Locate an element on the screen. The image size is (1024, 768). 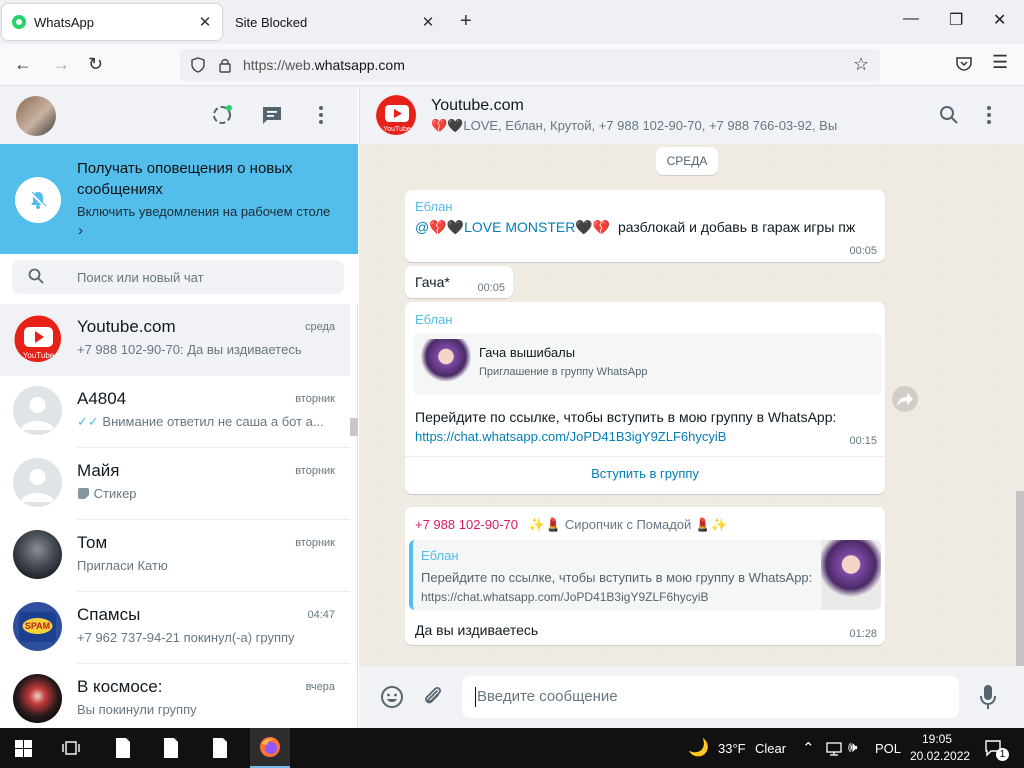
shield-icon is located at coordinates (198, 65).